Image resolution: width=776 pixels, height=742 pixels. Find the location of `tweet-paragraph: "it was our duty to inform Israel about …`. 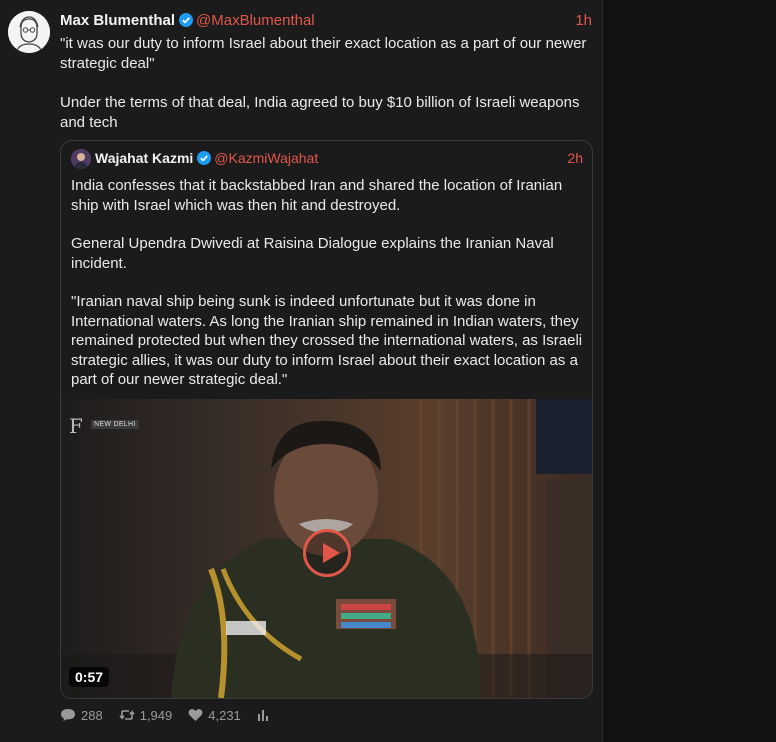

tweet-paragraph: "it was our duty to inform Israel about … is located at coordinates (323, 53).